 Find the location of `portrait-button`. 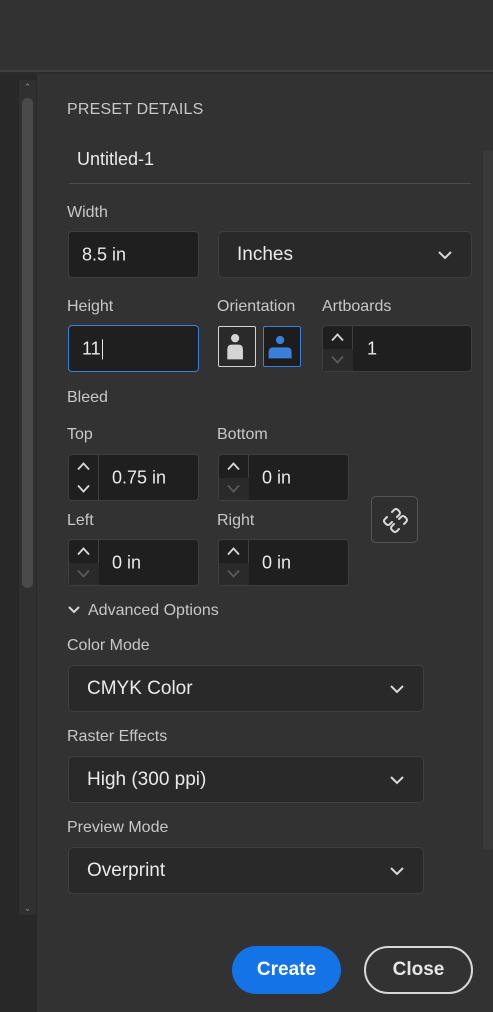

portrait-button is located at coordinates (237, 346).